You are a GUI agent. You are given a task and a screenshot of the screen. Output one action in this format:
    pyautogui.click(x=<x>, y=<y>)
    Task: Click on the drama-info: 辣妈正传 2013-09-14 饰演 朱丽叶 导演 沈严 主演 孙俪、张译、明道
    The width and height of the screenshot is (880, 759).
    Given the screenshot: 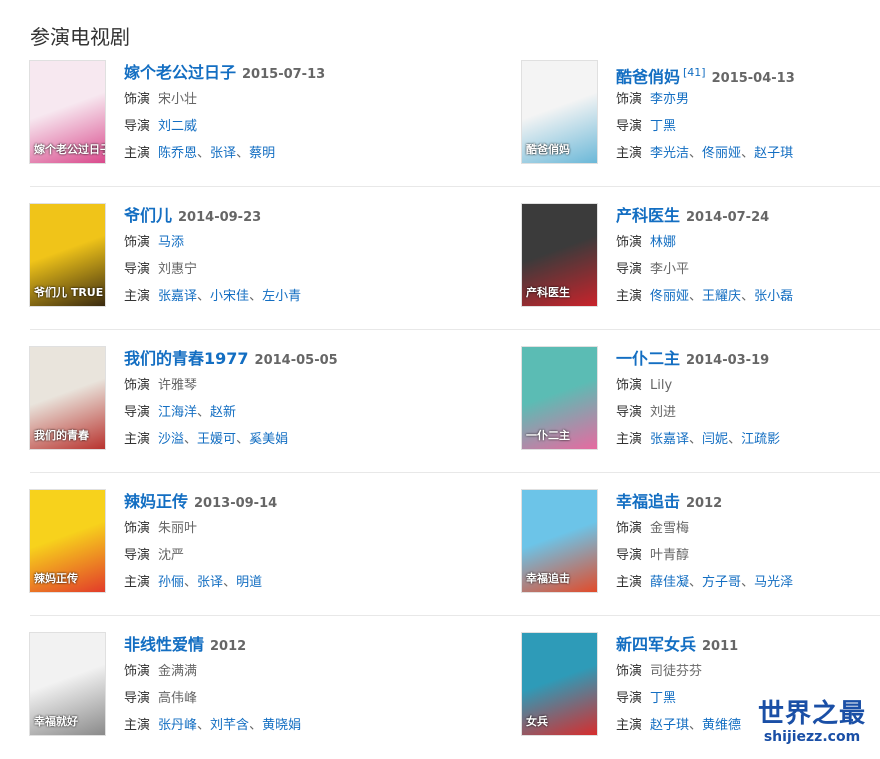 What is the action you would take?
    pyautogui.click(x=289, y=542)
    